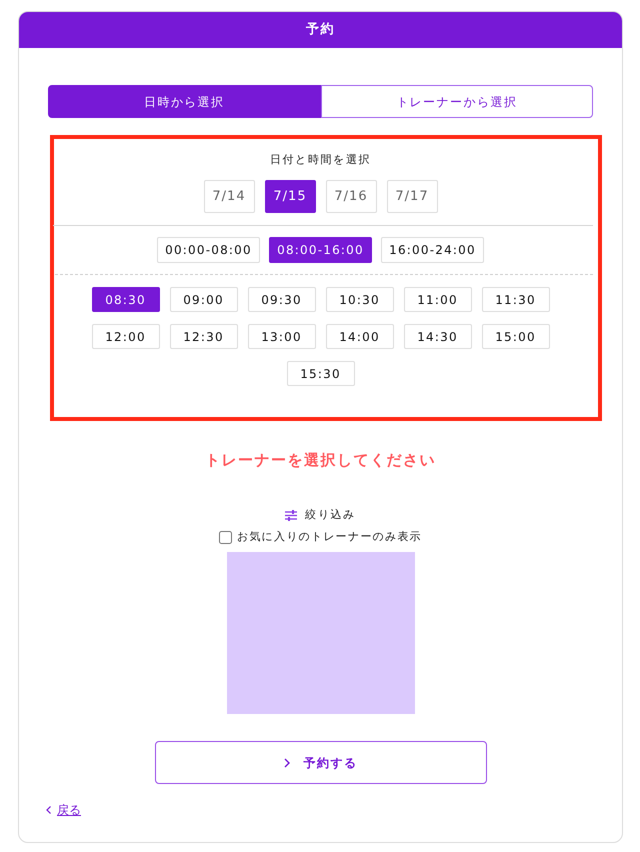  I want to click on tab: 日時から選択, so click(184, 101).